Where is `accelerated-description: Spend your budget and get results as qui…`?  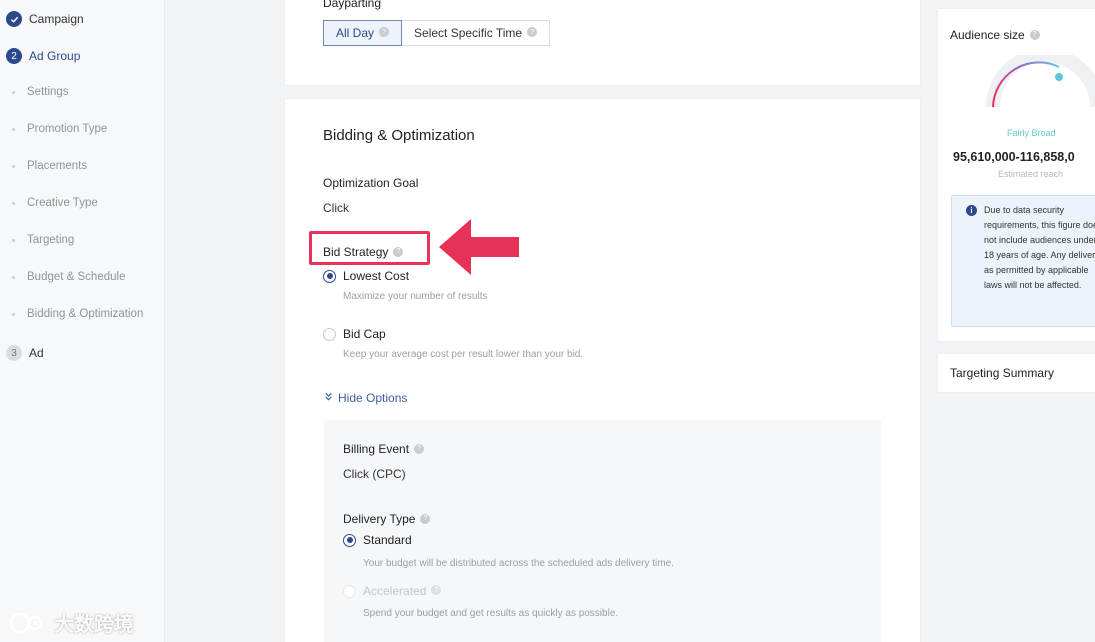 accelerated-description: Spend your budget and get results as qui… is located at coordinates (491, 613).